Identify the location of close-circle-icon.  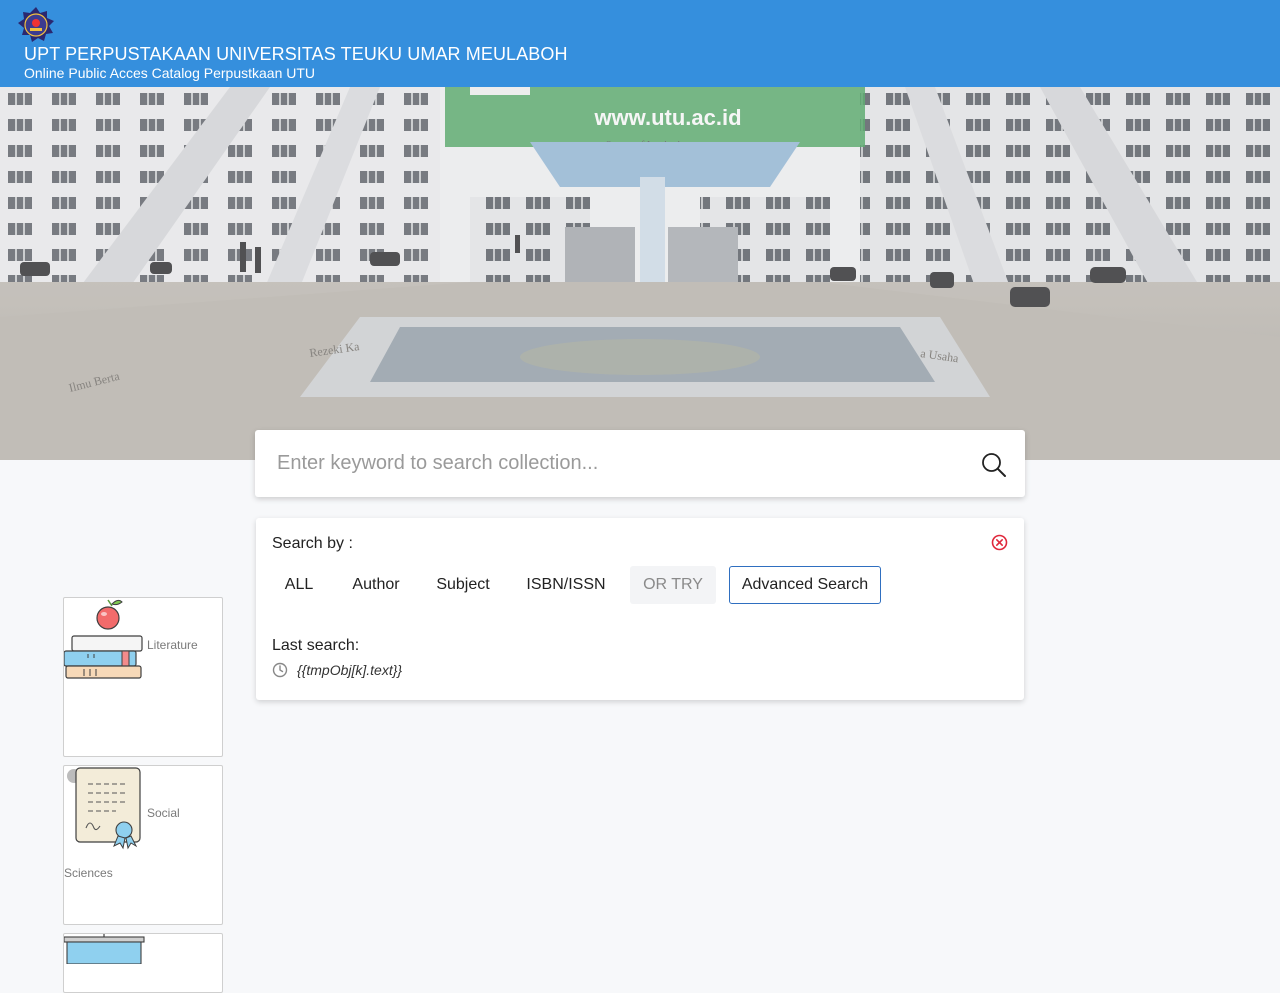
(999, 542).